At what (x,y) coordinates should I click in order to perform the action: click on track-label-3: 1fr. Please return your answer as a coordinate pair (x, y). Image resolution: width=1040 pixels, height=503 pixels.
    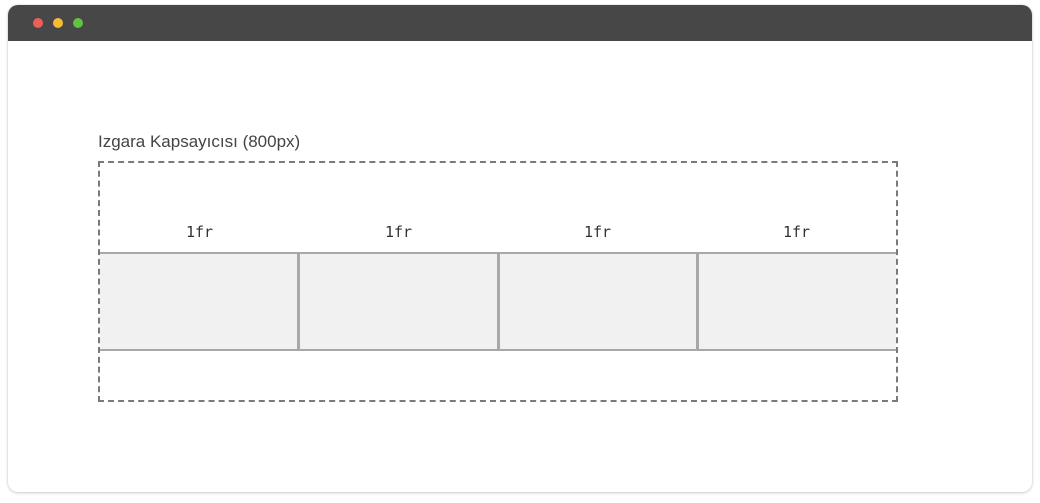
    Looking at the image, I should click on (597, 232).